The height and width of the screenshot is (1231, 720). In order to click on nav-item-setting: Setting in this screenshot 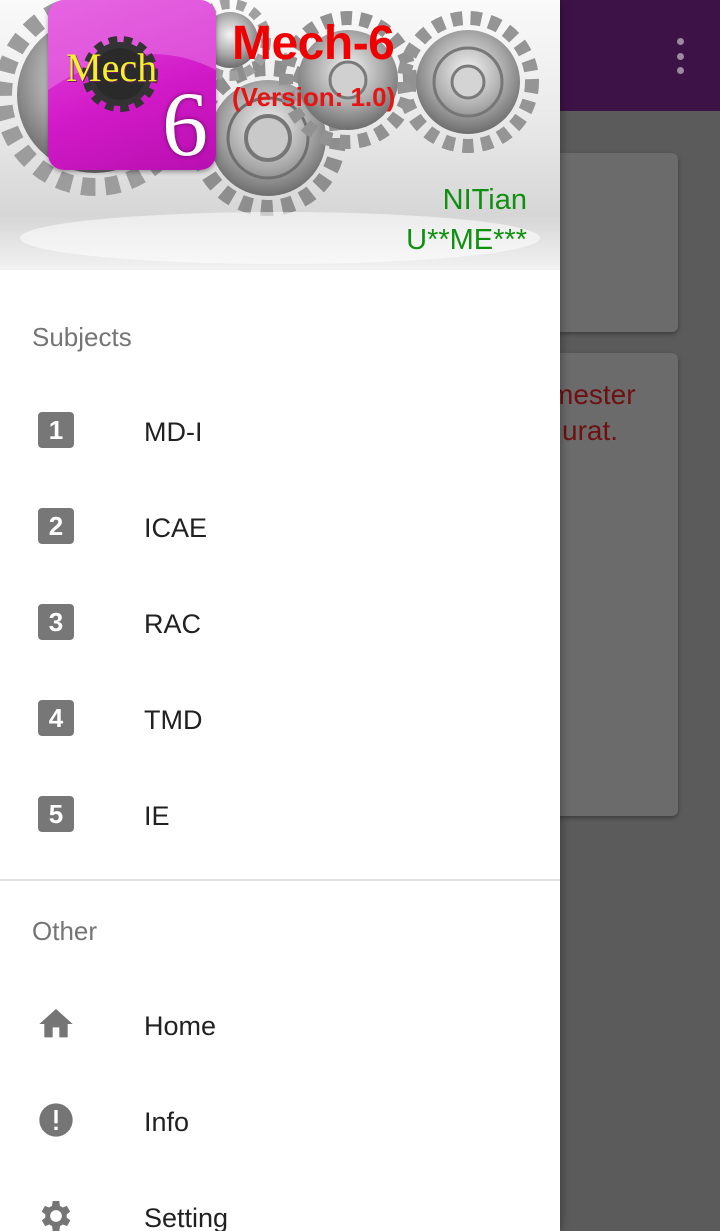, I will do `click(280, 1200)`.